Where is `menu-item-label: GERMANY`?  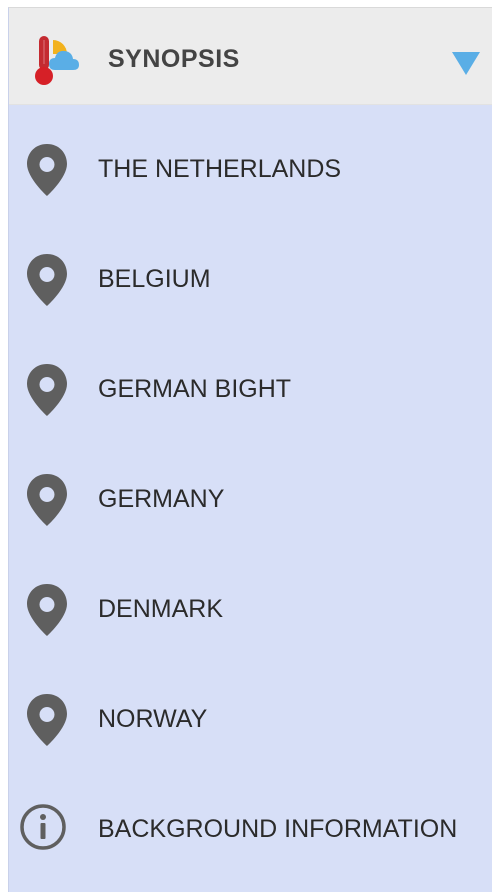 menu-item-label: GERMANY is located at coordinates (161, 499).